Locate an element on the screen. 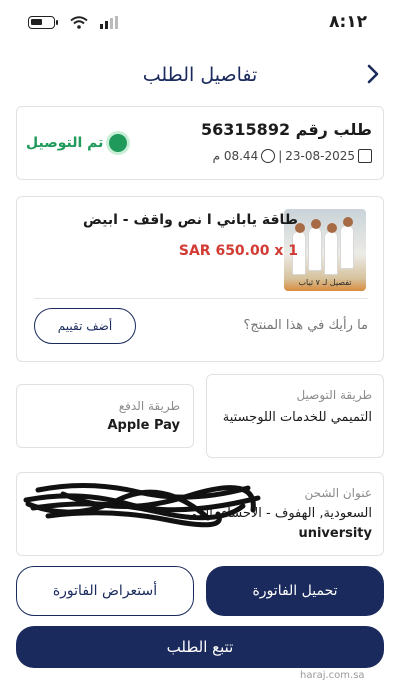 This screenshot has width=400, height=687. order-time: 08.44 م is located at coordinates (235, 156).